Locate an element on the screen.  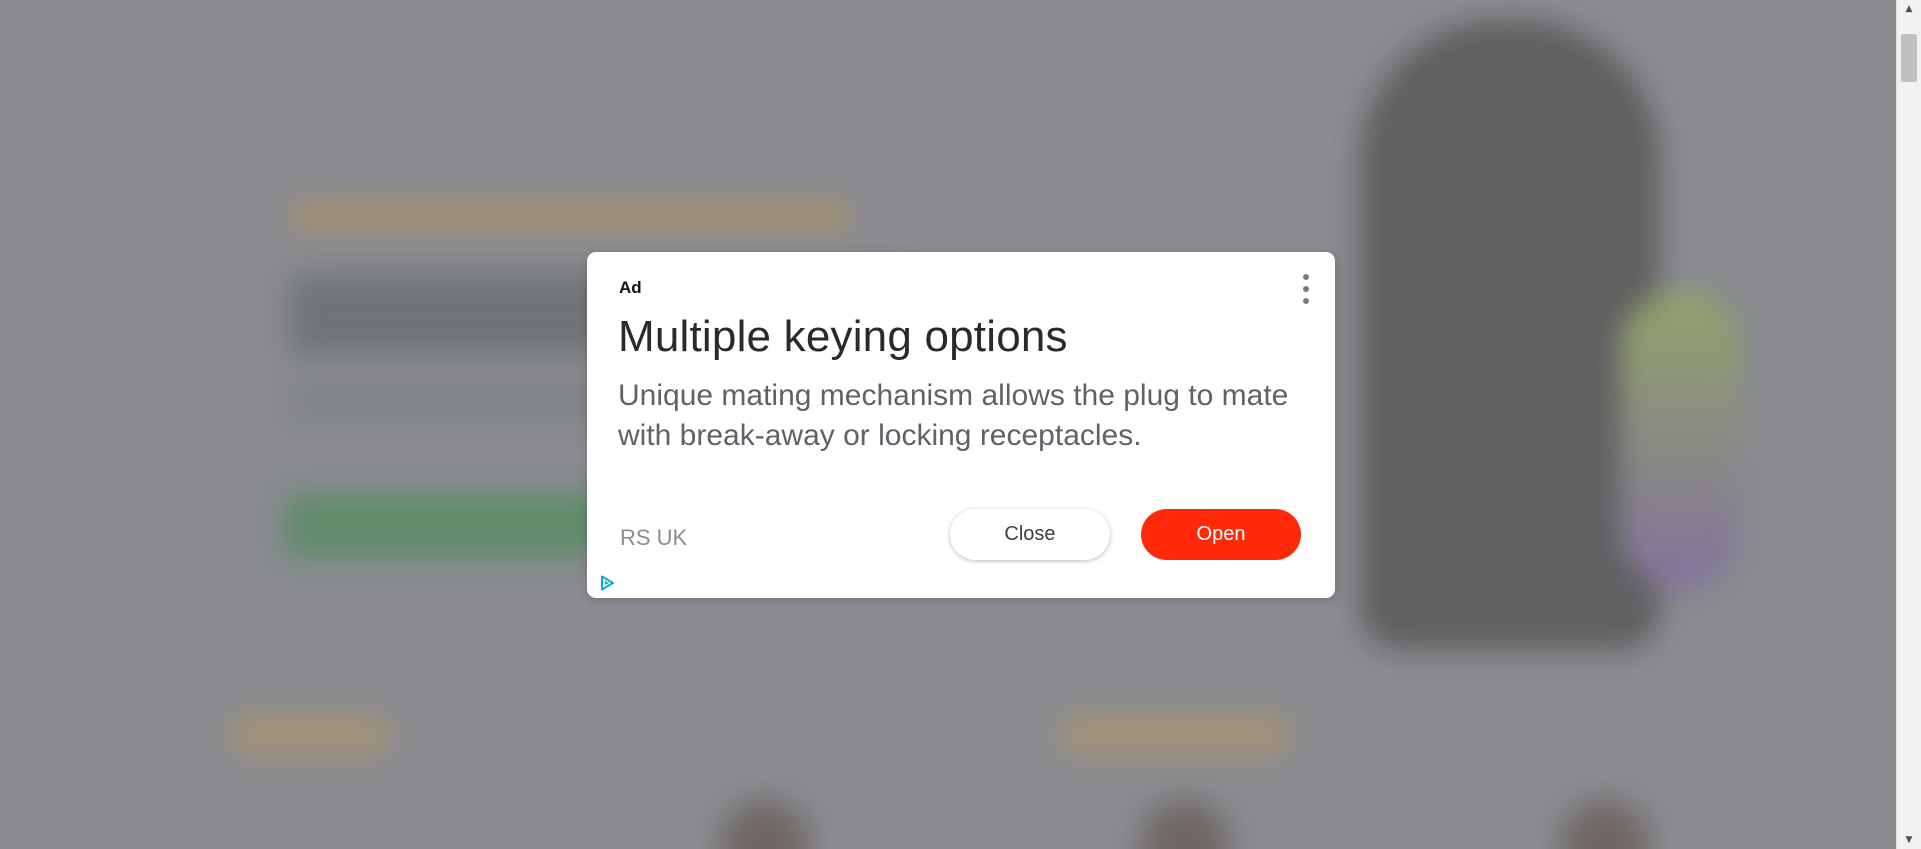
open-button: Open is located at coordinates (1221, 534).